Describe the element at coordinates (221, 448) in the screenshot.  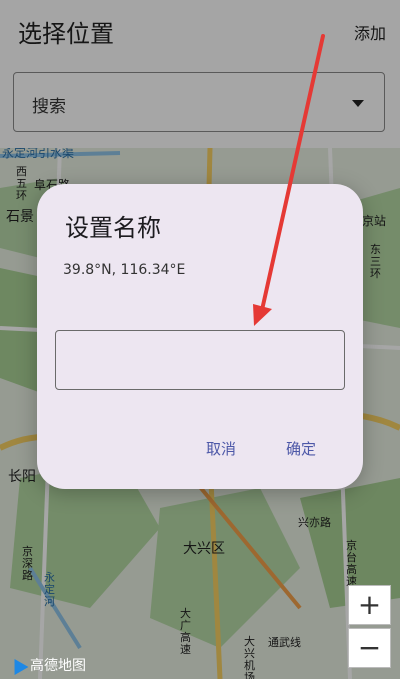
I see `cancel-button: 取消` at that location.